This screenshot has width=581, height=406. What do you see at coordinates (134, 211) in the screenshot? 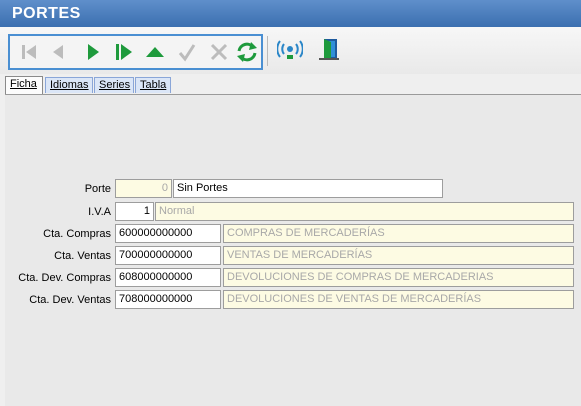
I see `iva-code-field: 1` at bounding box center [134, 211].